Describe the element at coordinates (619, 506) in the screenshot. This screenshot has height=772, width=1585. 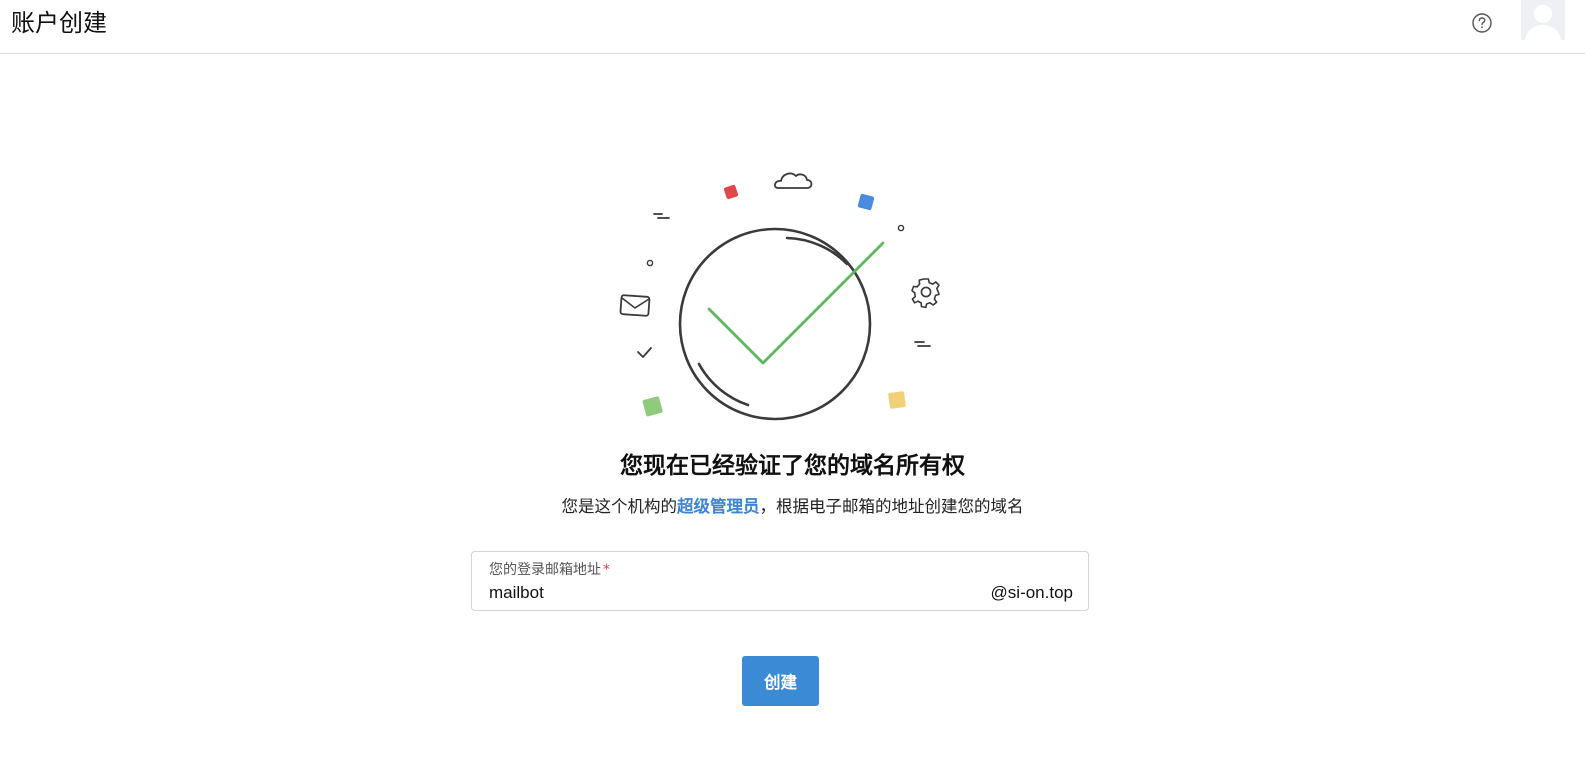
I see `subtitle-text-before: 您是这个机构的` at that location.